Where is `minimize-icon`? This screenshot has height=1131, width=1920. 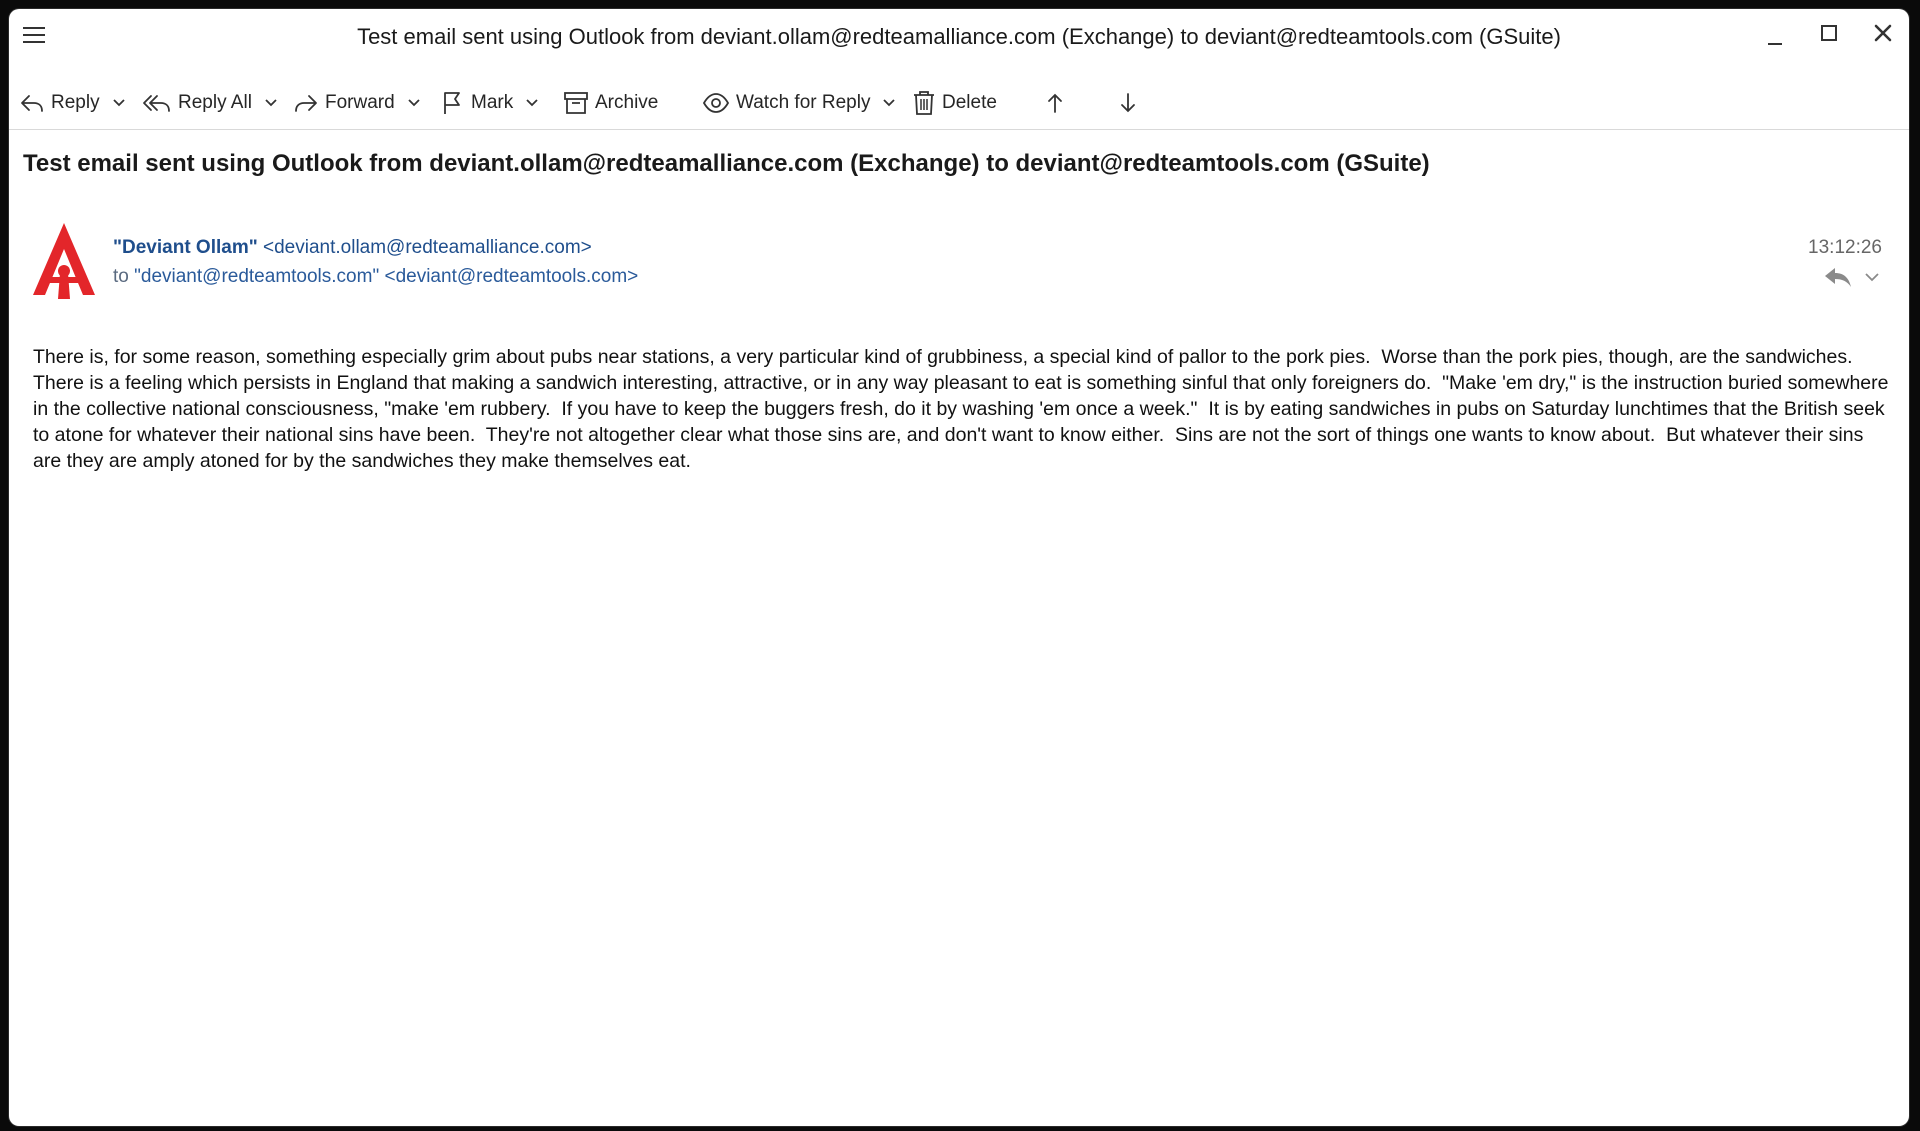 minimize-icon is located at coordinates (1775, 36).